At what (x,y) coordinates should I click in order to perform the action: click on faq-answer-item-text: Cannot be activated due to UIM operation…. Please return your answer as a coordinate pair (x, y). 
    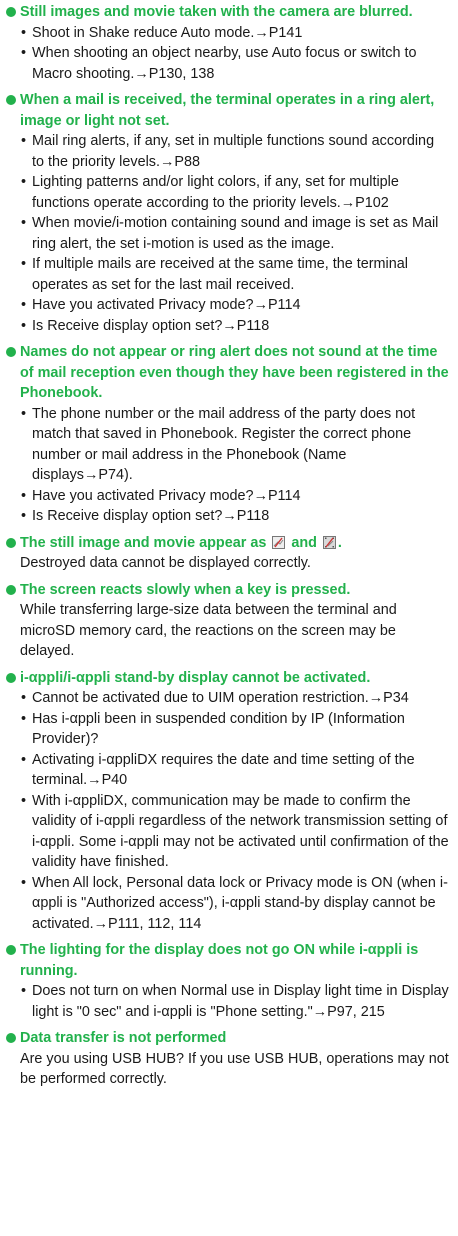
    Looking at the image, I should click on (220, 698).